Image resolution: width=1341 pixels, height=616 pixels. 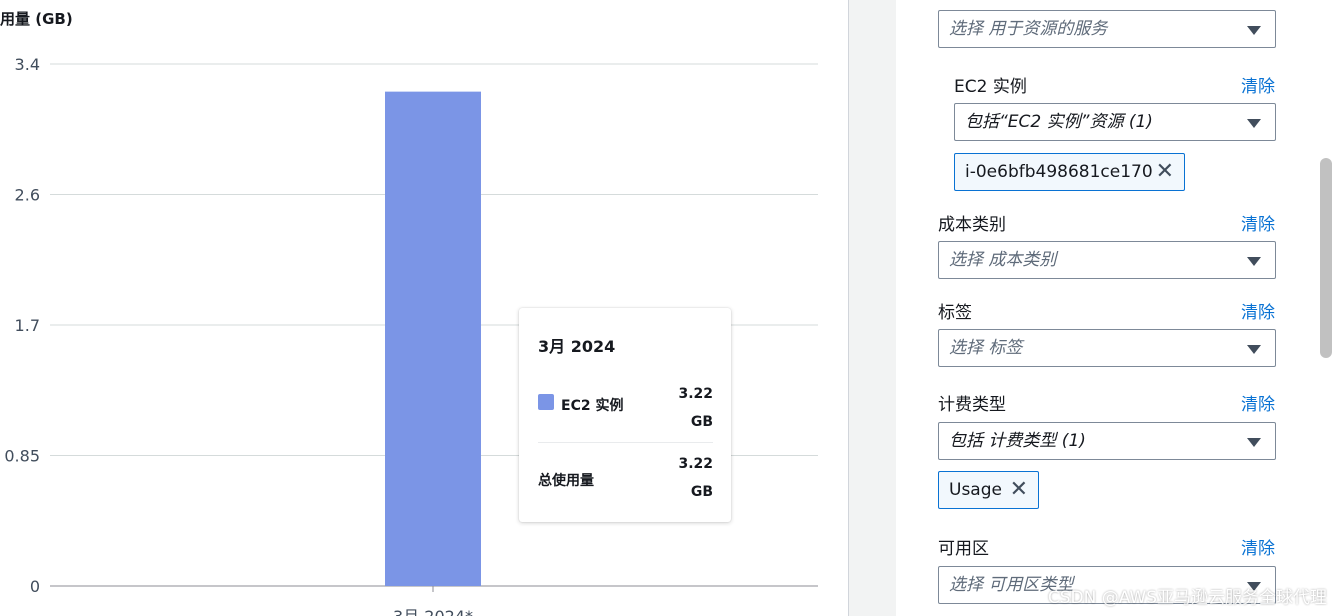 What do you see at coordinates (701, 422) in the screenshot?
I see `tooltip-series-unit: GB` at bounding box center [701, 422].